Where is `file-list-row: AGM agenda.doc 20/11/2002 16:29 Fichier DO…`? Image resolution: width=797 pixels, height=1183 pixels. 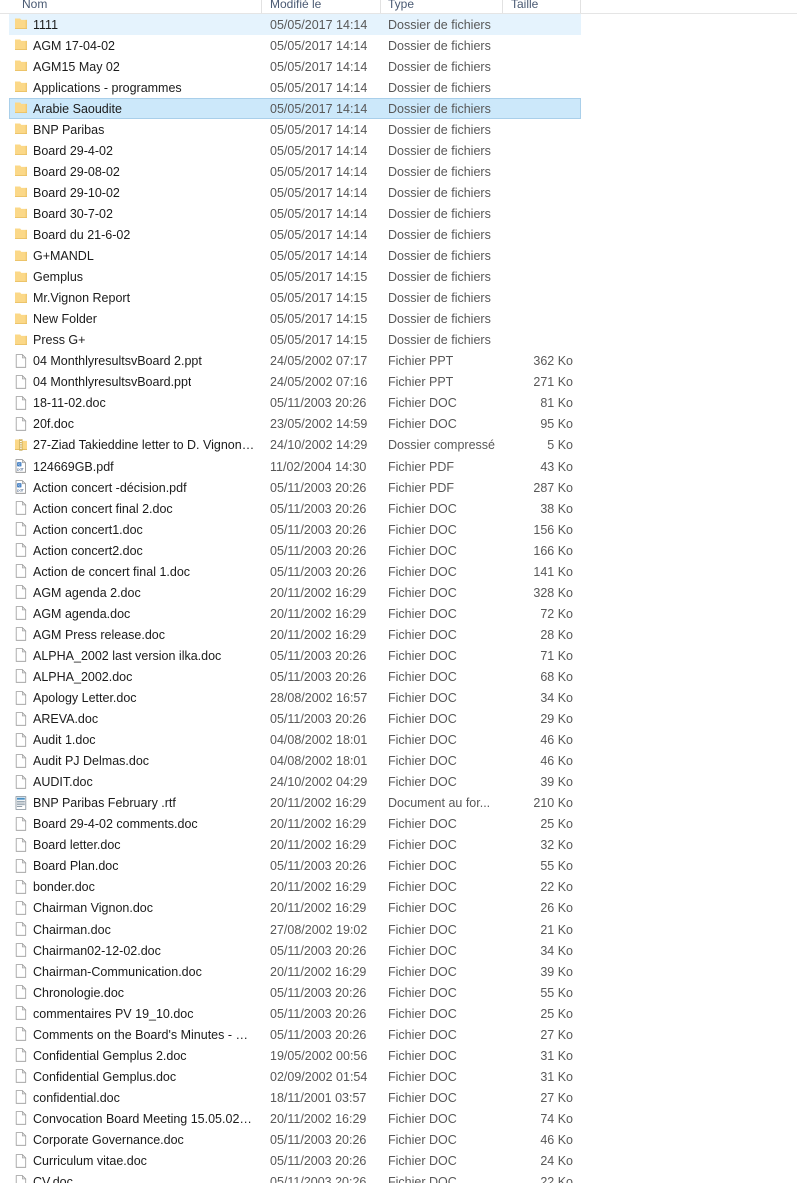
file-list-row: AGM agenda.doc 20/11/2002 16:29 Fichier DO… is located at coordinates (398, 613).